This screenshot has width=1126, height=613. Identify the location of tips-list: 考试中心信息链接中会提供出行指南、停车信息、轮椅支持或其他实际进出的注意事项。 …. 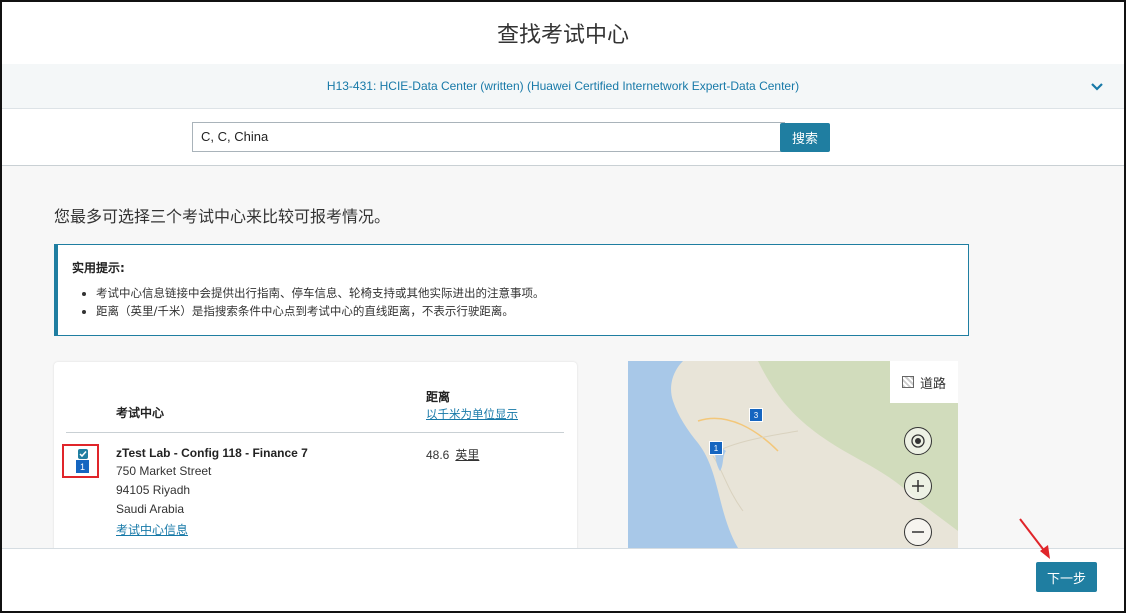
(308, 303).